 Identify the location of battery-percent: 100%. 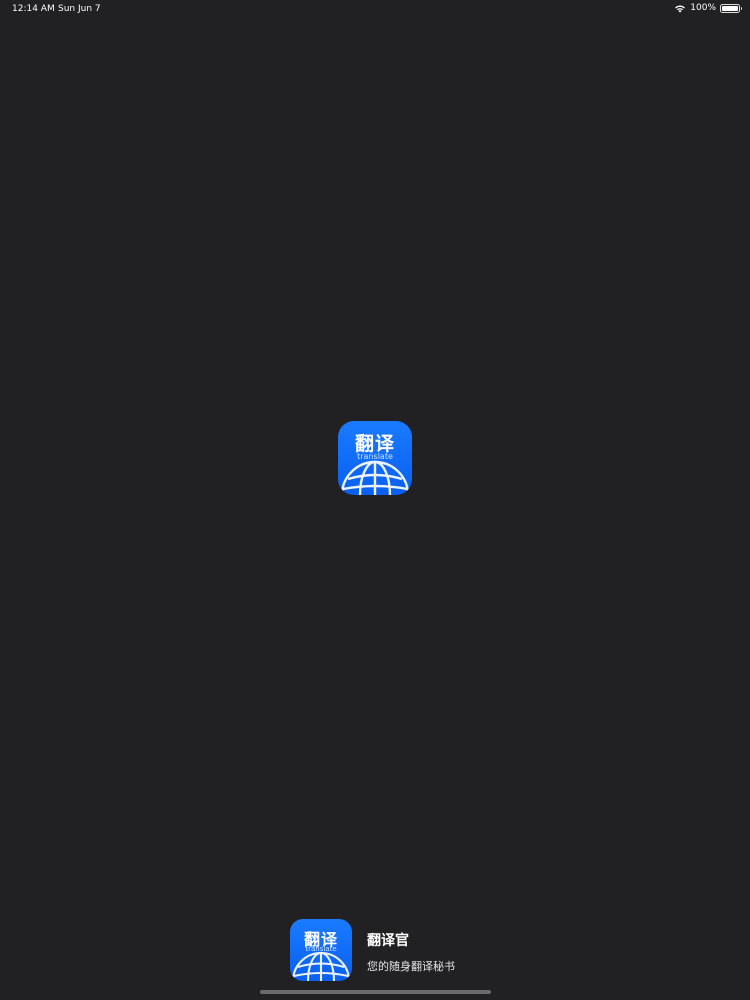
(703, 8).